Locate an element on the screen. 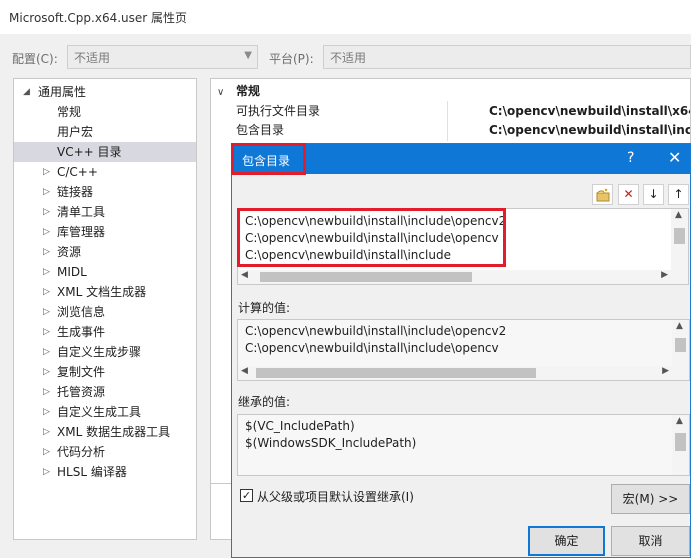  arrow-down-icon: ↓ is located at coordinates (653, 194).